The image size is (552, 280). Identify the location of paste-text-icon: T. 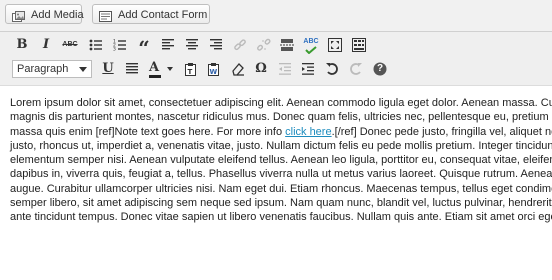
(190, 69).